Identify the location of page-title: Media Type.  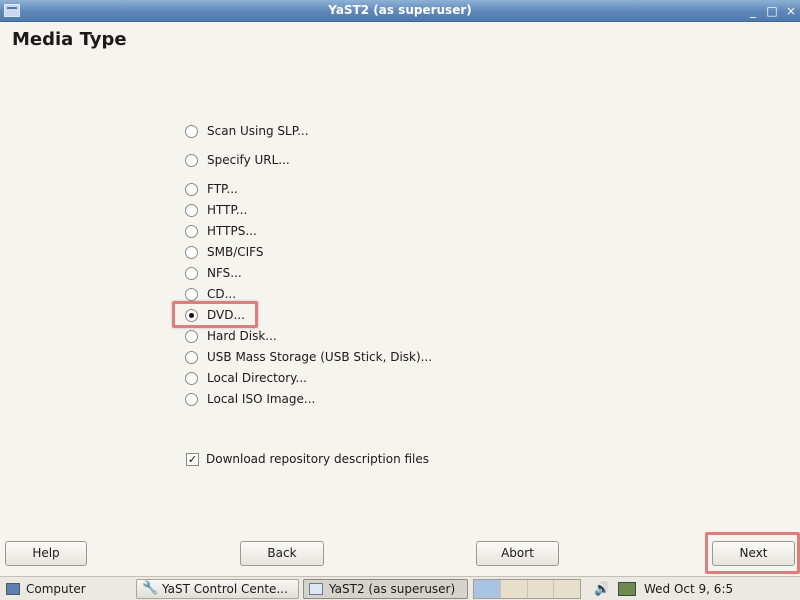
(69, 39).